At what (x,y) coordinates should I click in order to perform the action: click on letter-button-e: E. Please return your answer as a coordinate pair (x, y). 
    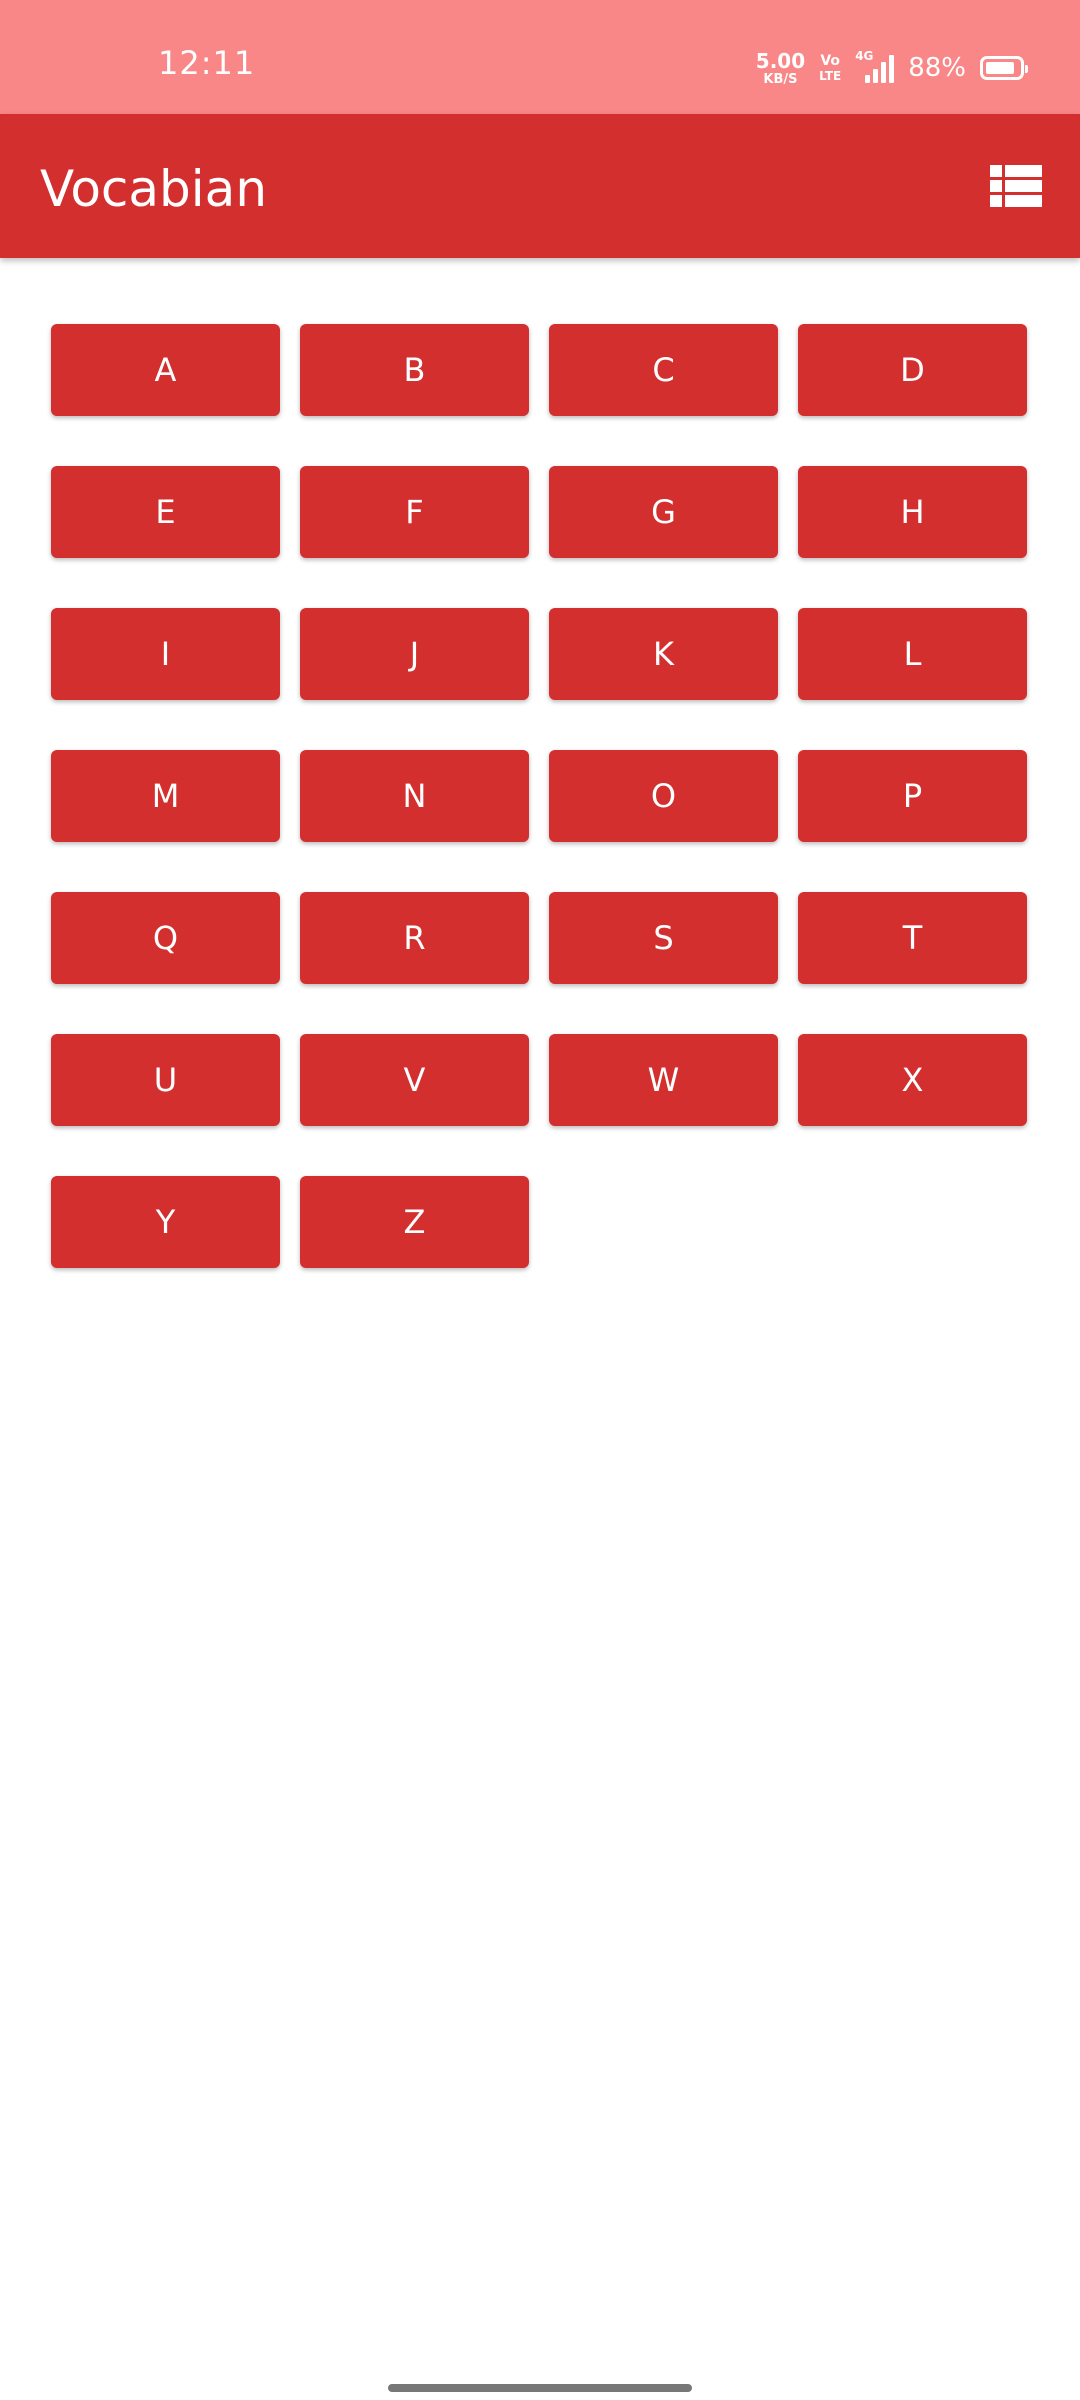
    Looking at the image, I should click on (165, 512).